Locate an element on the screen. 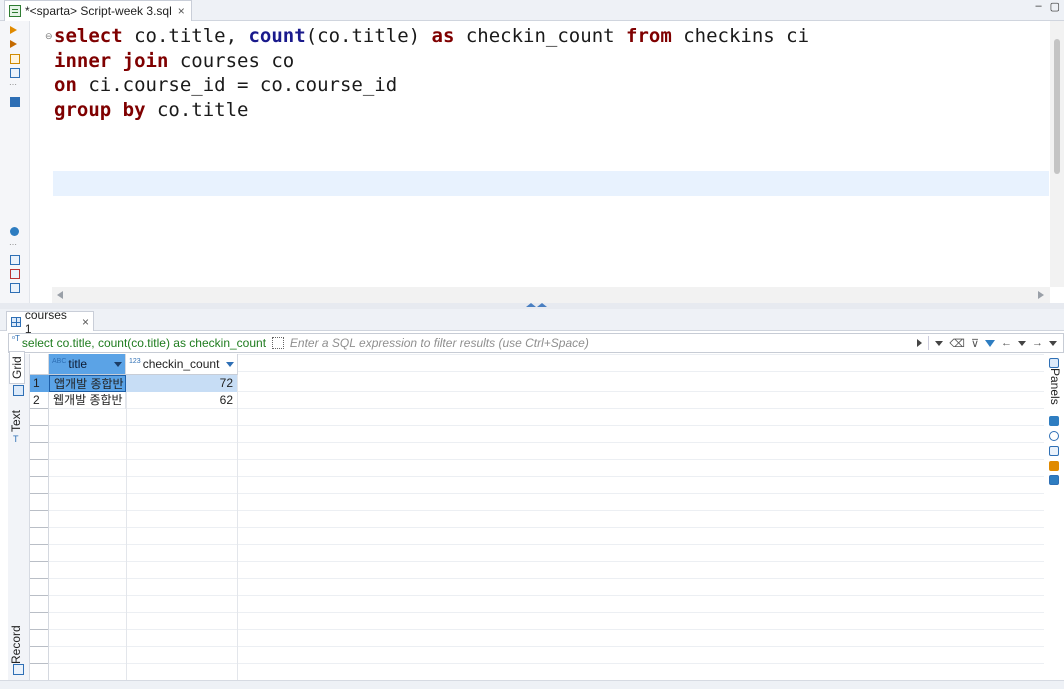  cell-checkin-count: 62 is located at coordinates (182, 400).